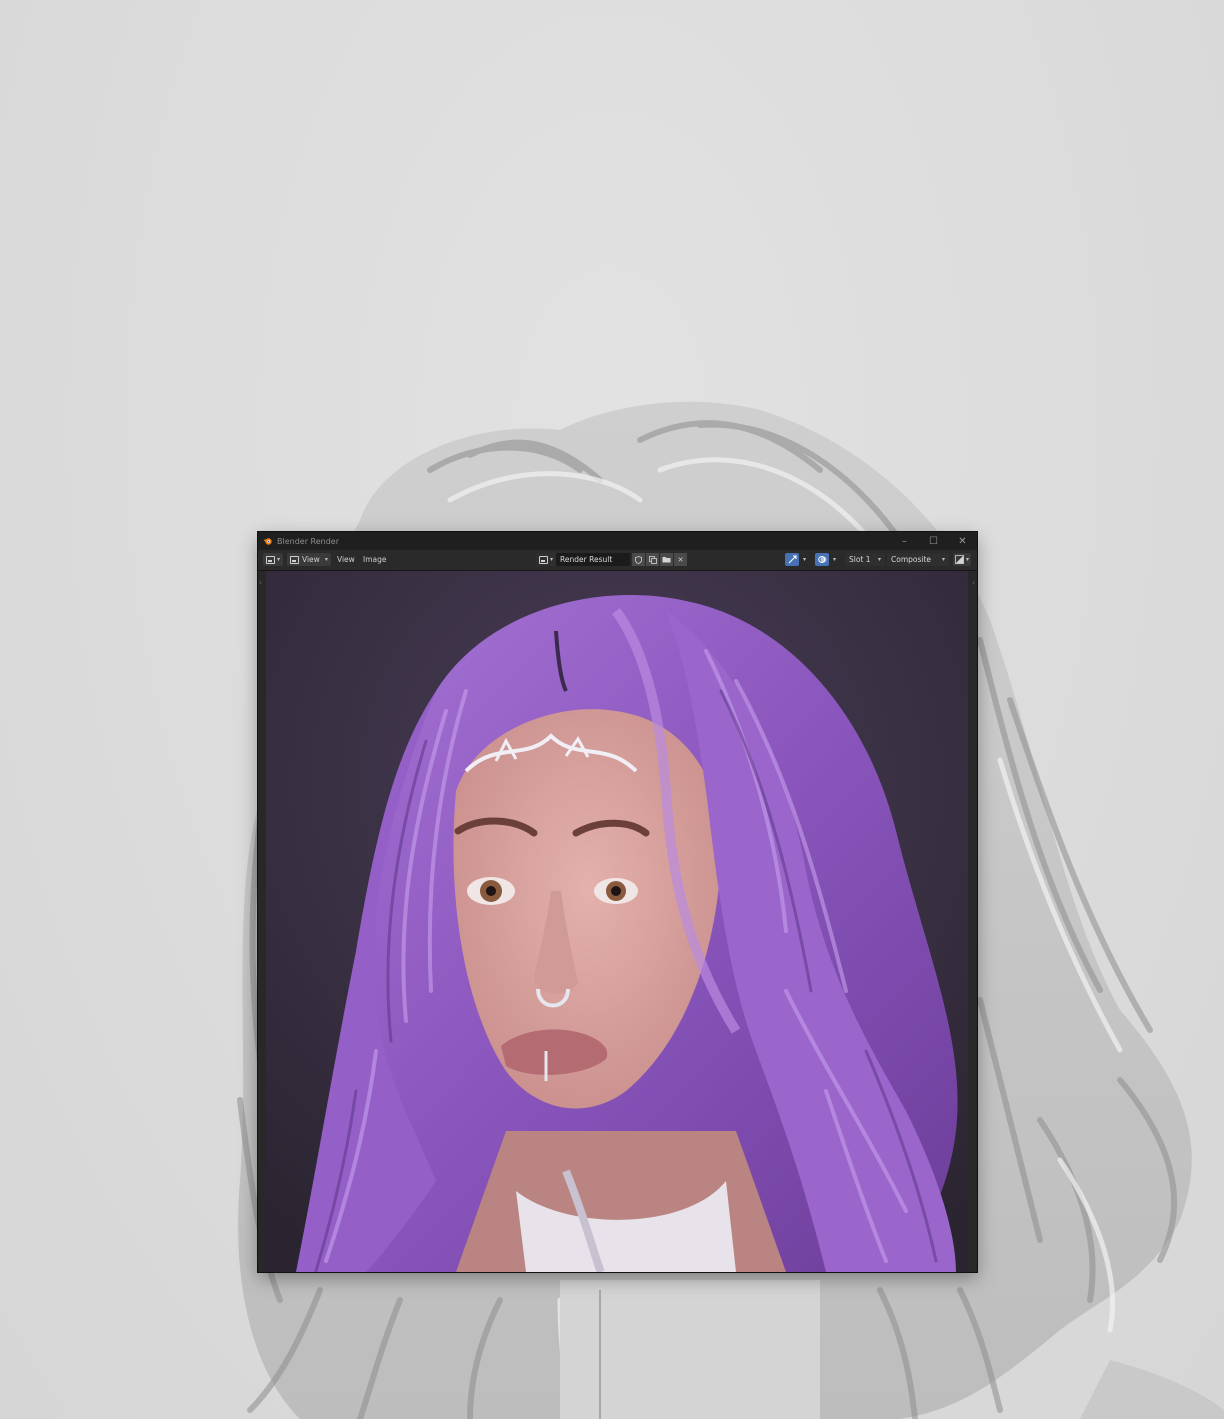 The height and width of the screenshot is (1419, 1224). I want to click on minimize-button: –, so click(904, 541).